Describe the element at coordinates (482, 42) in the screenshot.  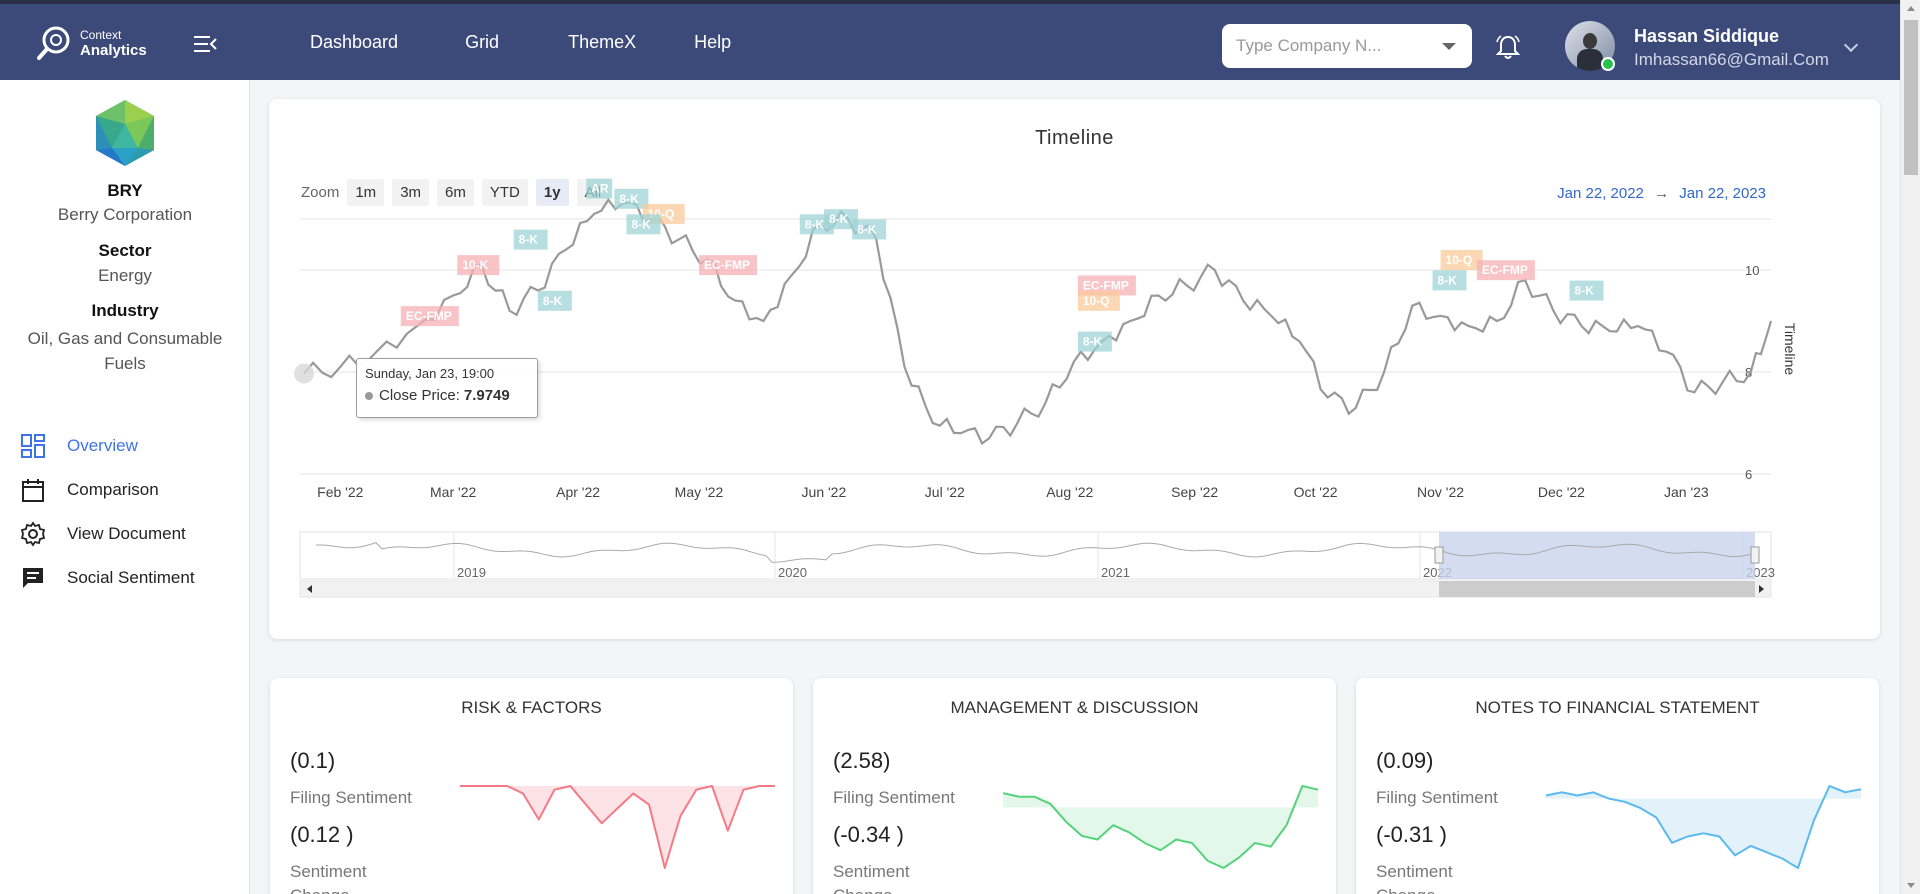
I see `nav-grid: Grid` at that location.